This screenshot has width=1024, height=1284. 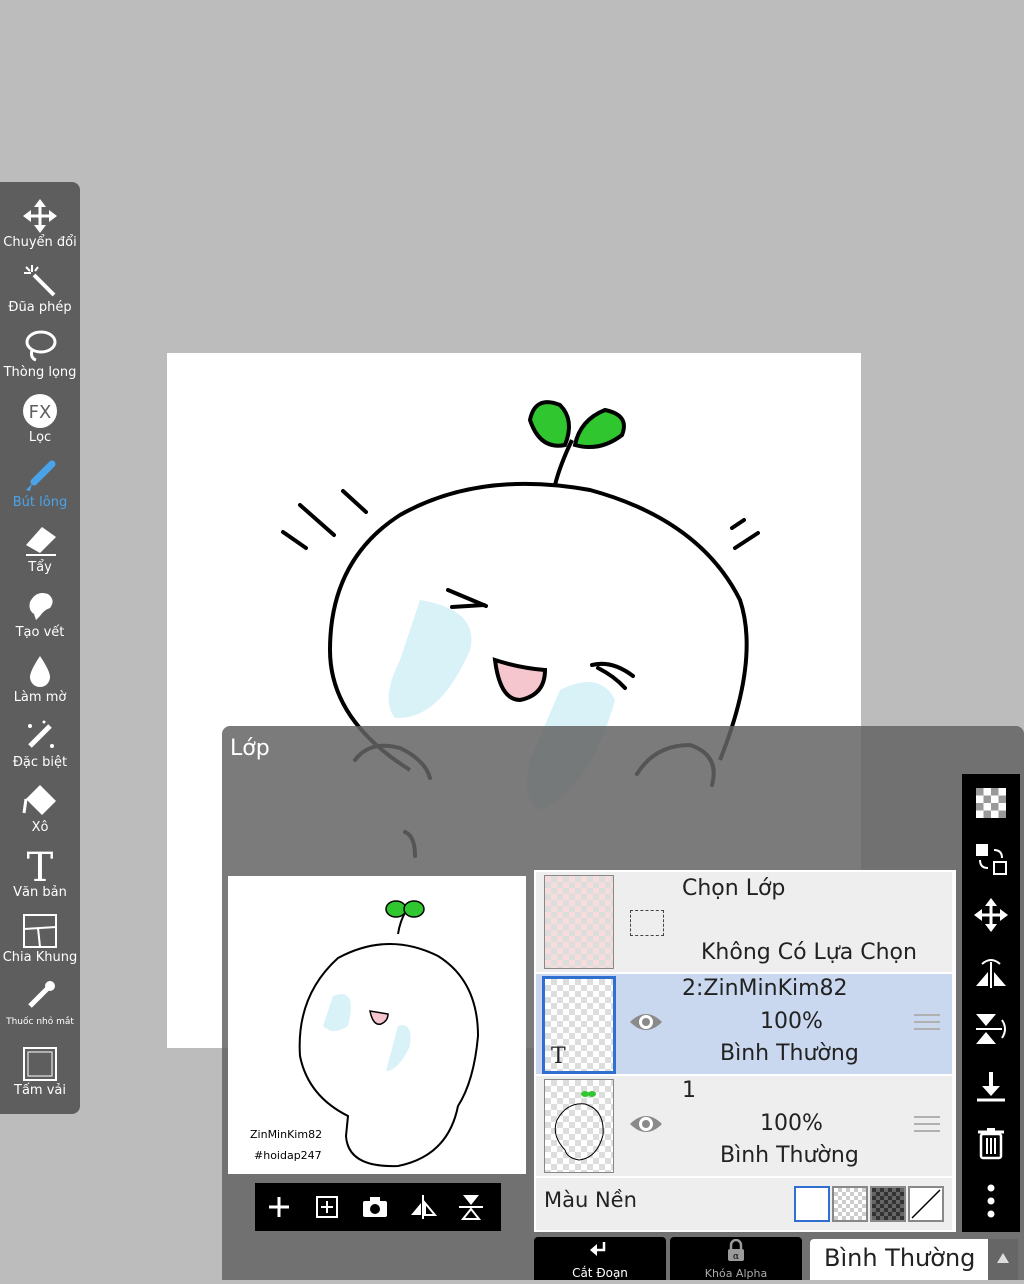 I want to click on move-arrows-icon, so click(x=40, y=216).